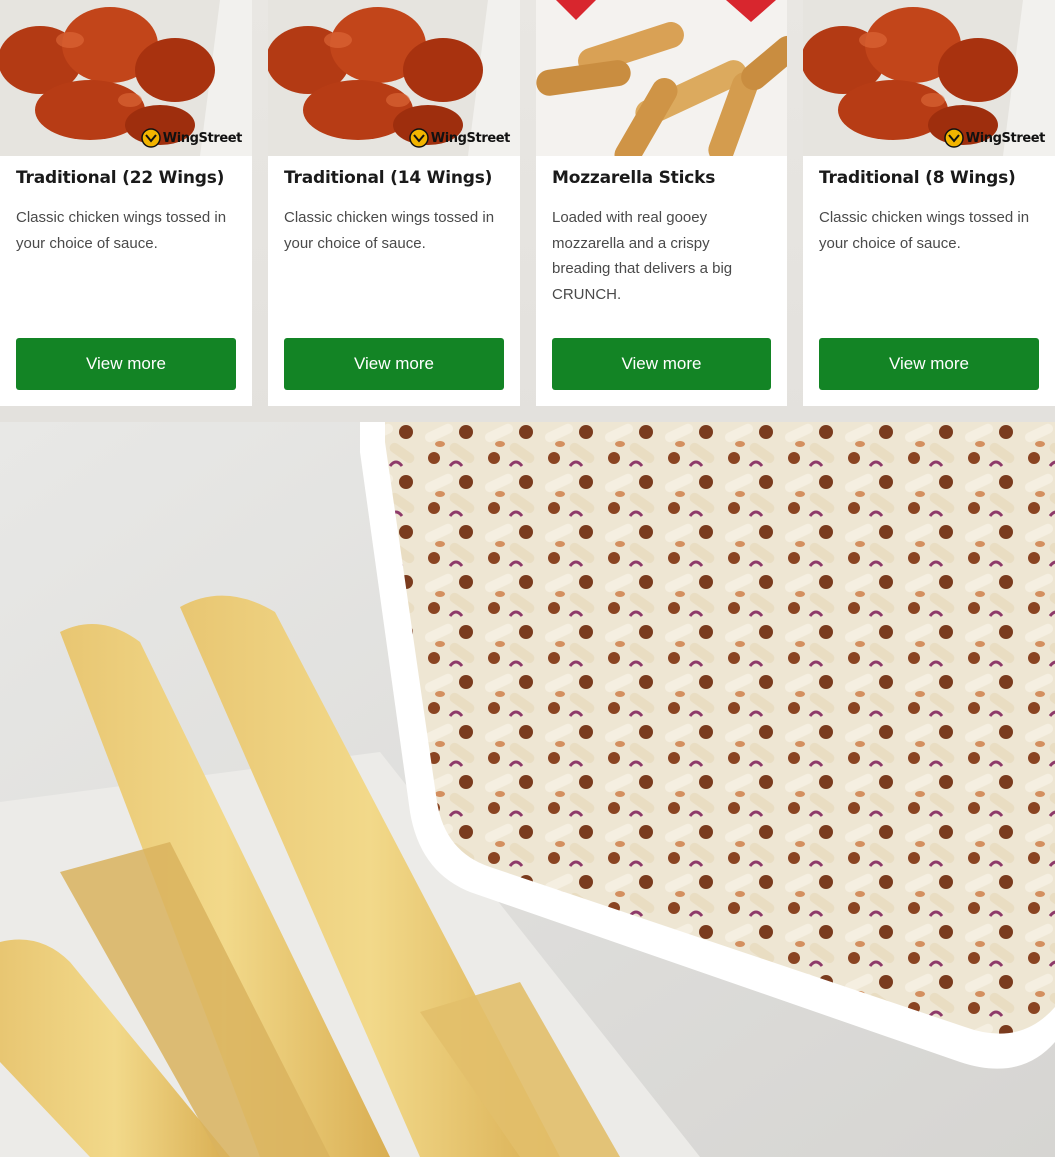  Describe the element at coordinates (388, 178) in the screenshot. I see `card-title: Traditional (14 Wings)` at that location.